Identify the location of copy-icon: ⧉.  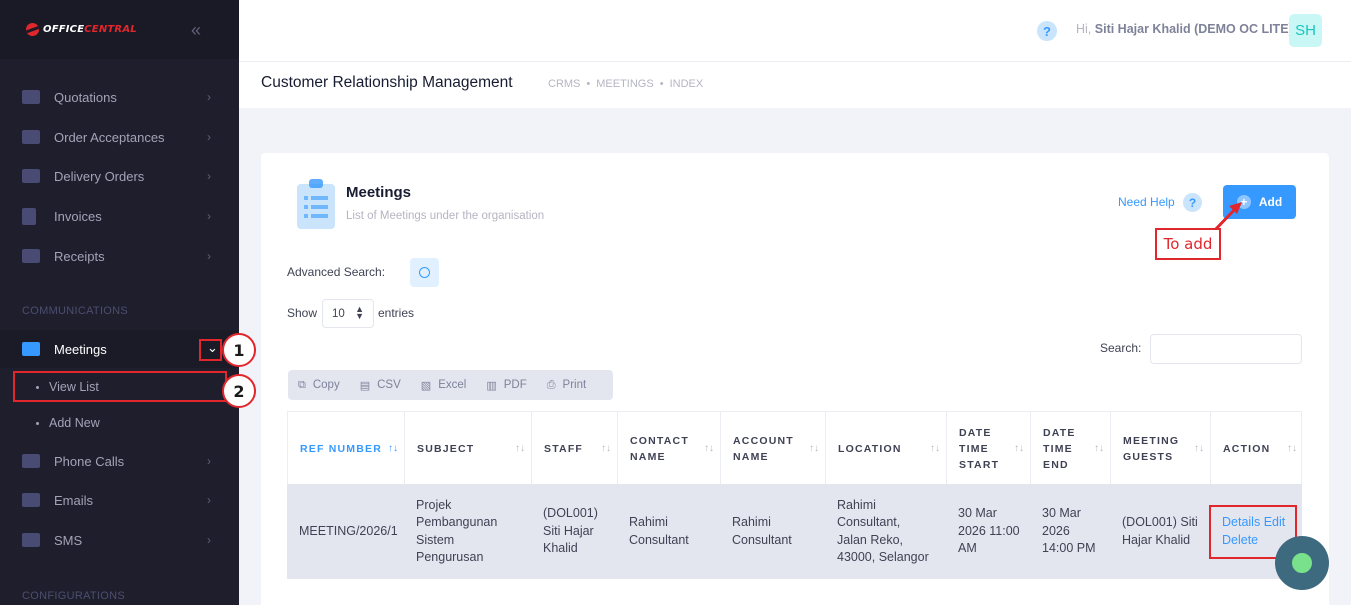
(302, 384).